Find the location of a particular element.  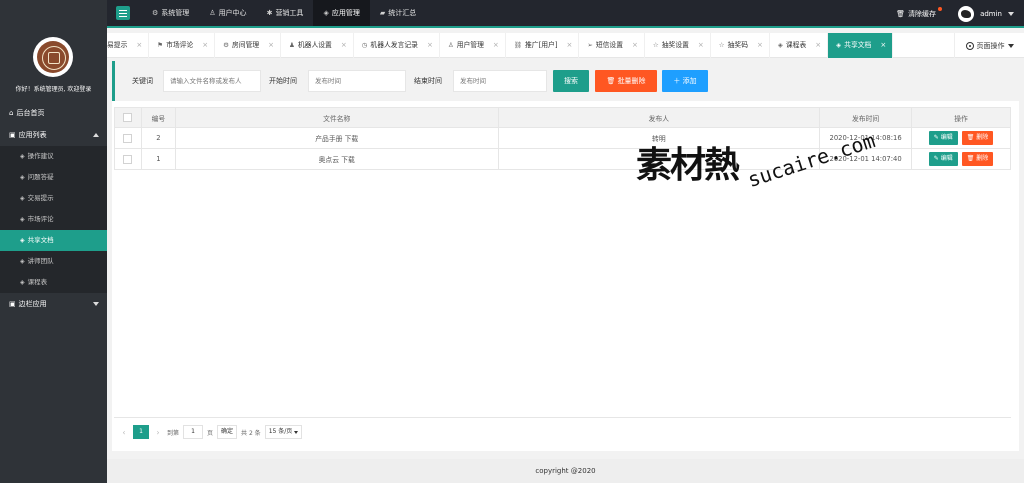

tab-label: 用户管理 is located at coordinates (470, 45).